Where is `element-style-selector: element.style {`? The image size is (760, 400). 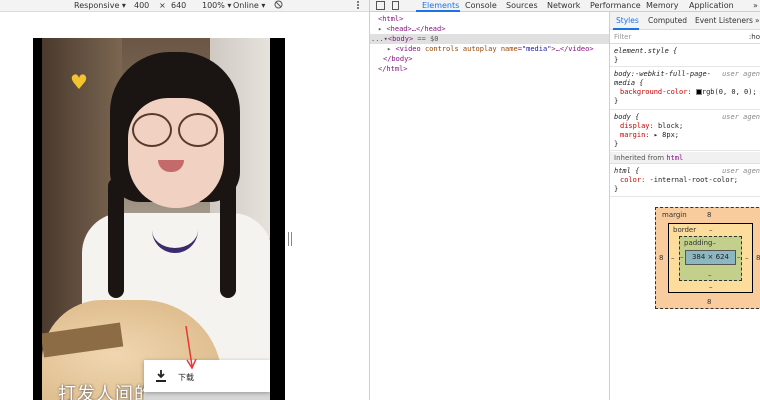
element-style-selector: element.style { is located at coordinates (645, 51).